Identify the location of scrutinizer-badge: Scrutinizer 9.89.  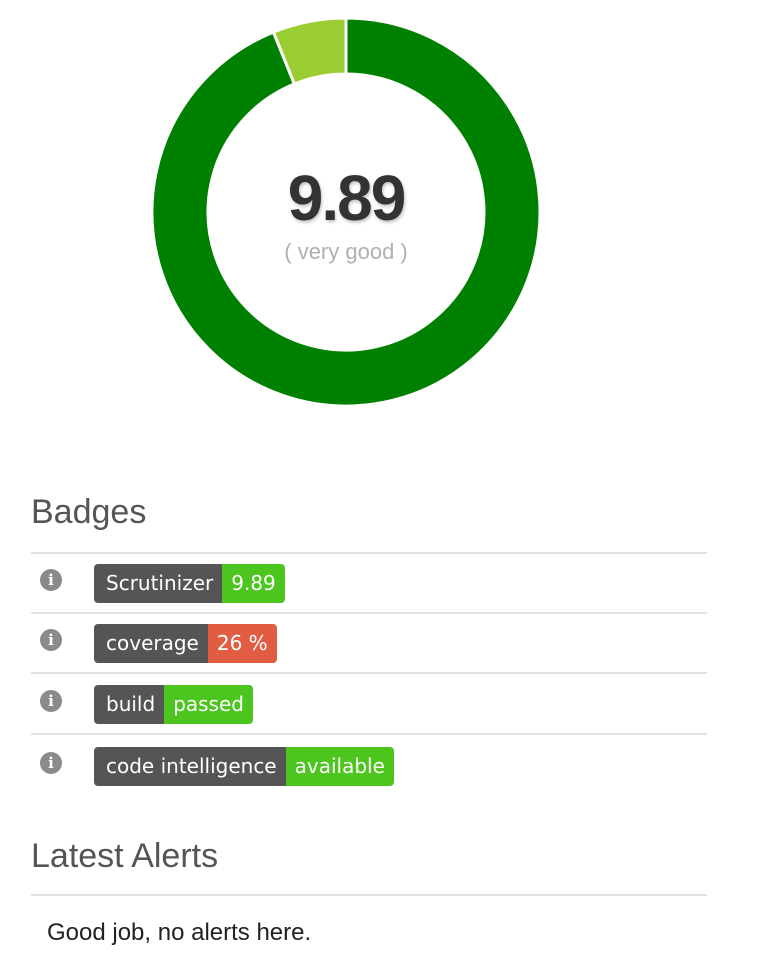
(189, 583).